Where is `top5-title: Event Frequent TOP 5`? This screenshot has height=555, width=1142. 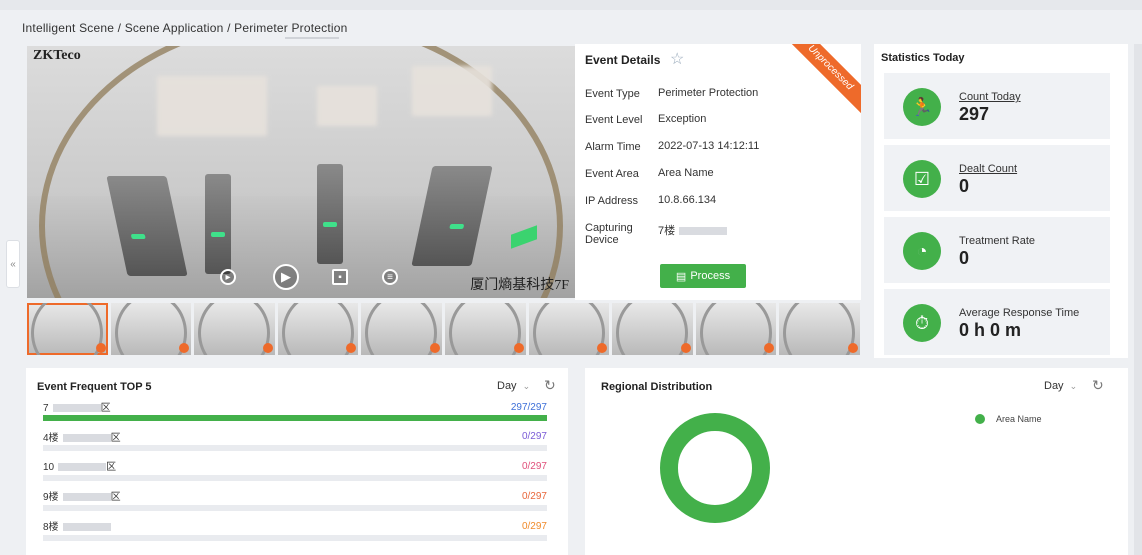 top5-title: Event Frequent TOP 5 is located at coordinates (94, 387).